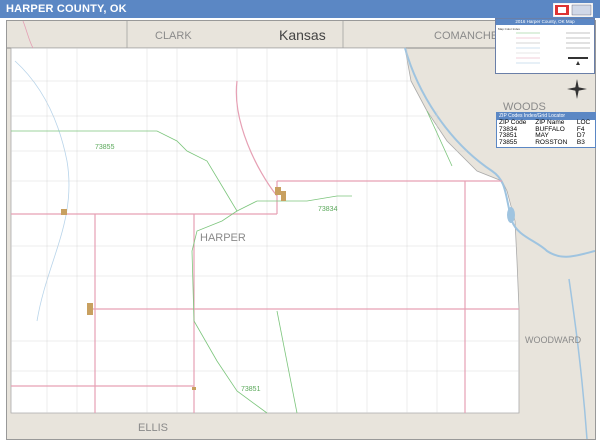  What do you see at coordinates (545, 22) in the screenshot?
I see `legend-title: 2016 Harper County, OK Map` at bounding box center [545, 22].